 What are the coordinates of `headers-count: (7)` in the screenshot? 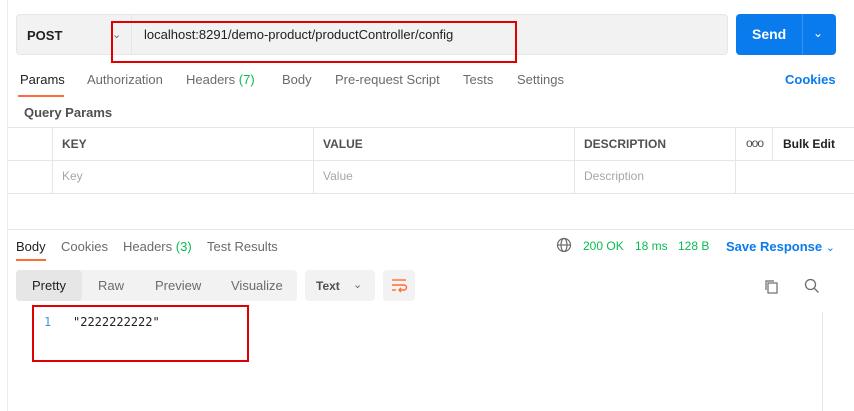 It's located at (246, 79).